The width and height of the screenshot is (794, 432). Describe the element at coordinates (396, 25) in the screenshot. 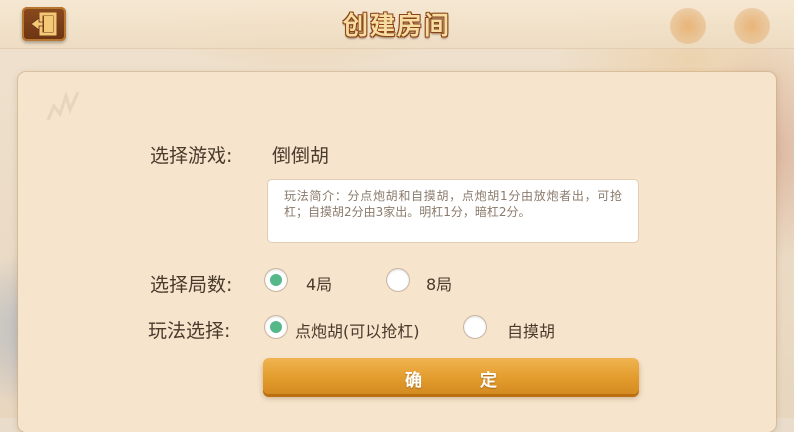

I see `page-title: 创建房间` at that location.